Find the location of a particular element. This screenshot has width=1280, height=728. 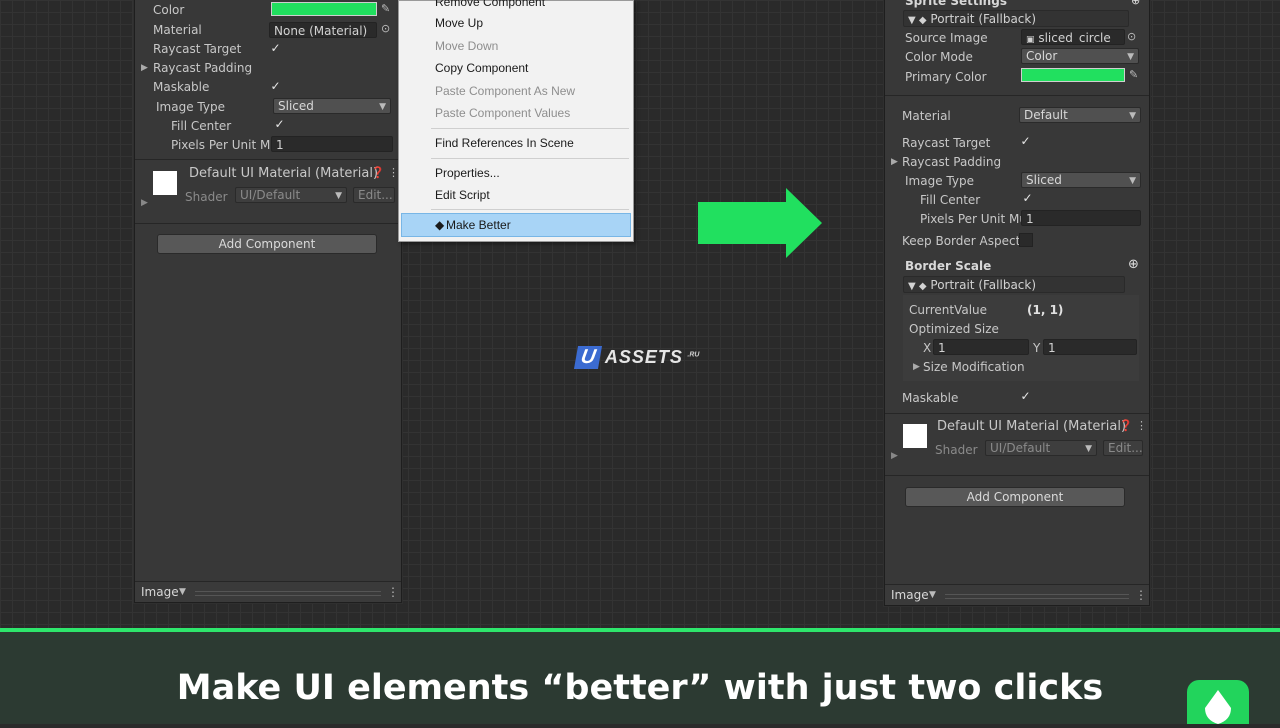

current-value-label: CurrentValue is located at coordinates (948, 310).